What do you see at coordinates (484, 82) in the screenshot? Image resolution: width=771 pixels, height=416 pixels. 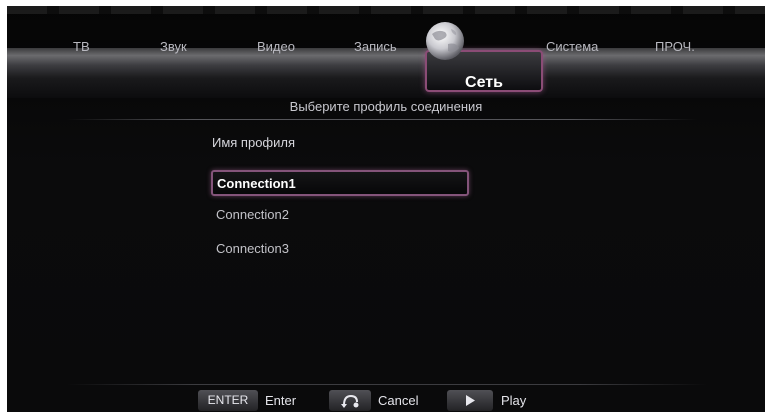 I see `tab-network-label: Сеть` at bounding box center [484, 82].